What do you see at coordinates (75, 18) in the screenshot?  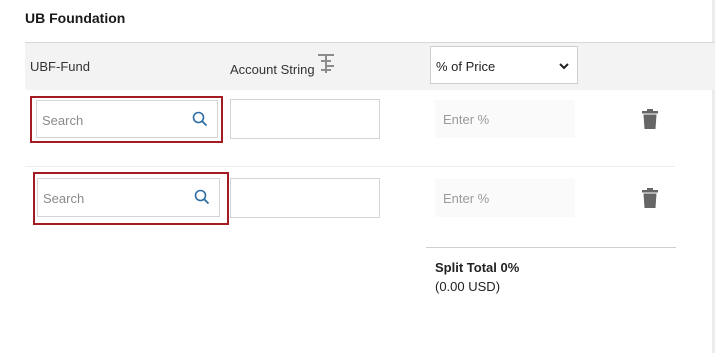 I see `section-title: UB Foundation` at bounding box center [75, 18].